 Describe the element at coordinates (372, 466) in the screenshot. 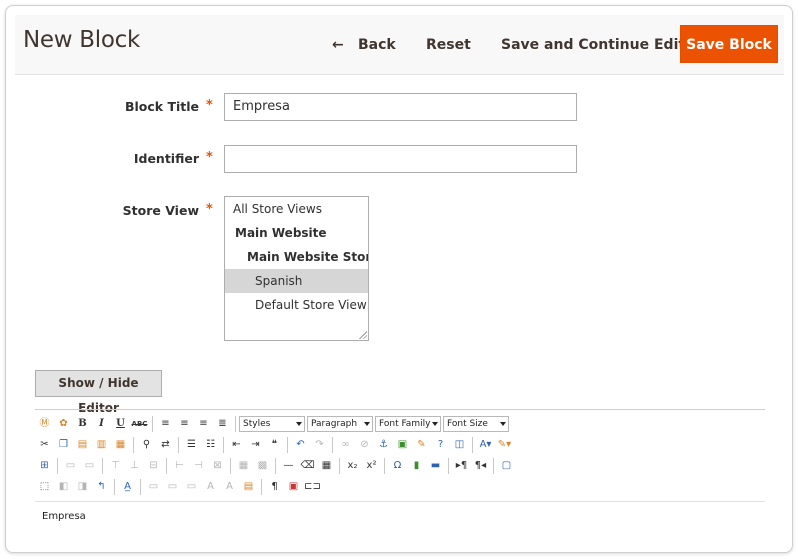

I see `superscript-icon: x²` at that location.